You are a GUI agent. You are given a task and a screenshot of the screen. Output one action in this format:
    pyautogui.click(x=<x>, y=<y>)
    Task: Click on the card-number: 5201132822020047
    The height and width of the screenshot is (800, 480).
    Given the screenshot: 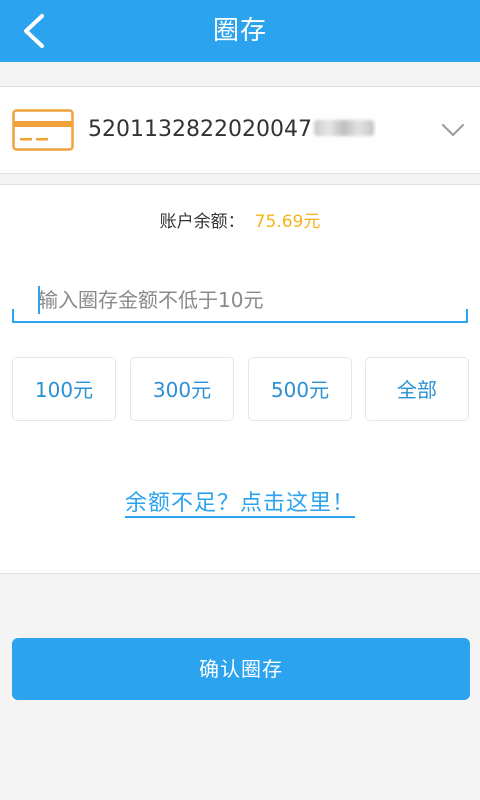 What is the action you would take?
    pyautogui.click(x=231, y=130)
    